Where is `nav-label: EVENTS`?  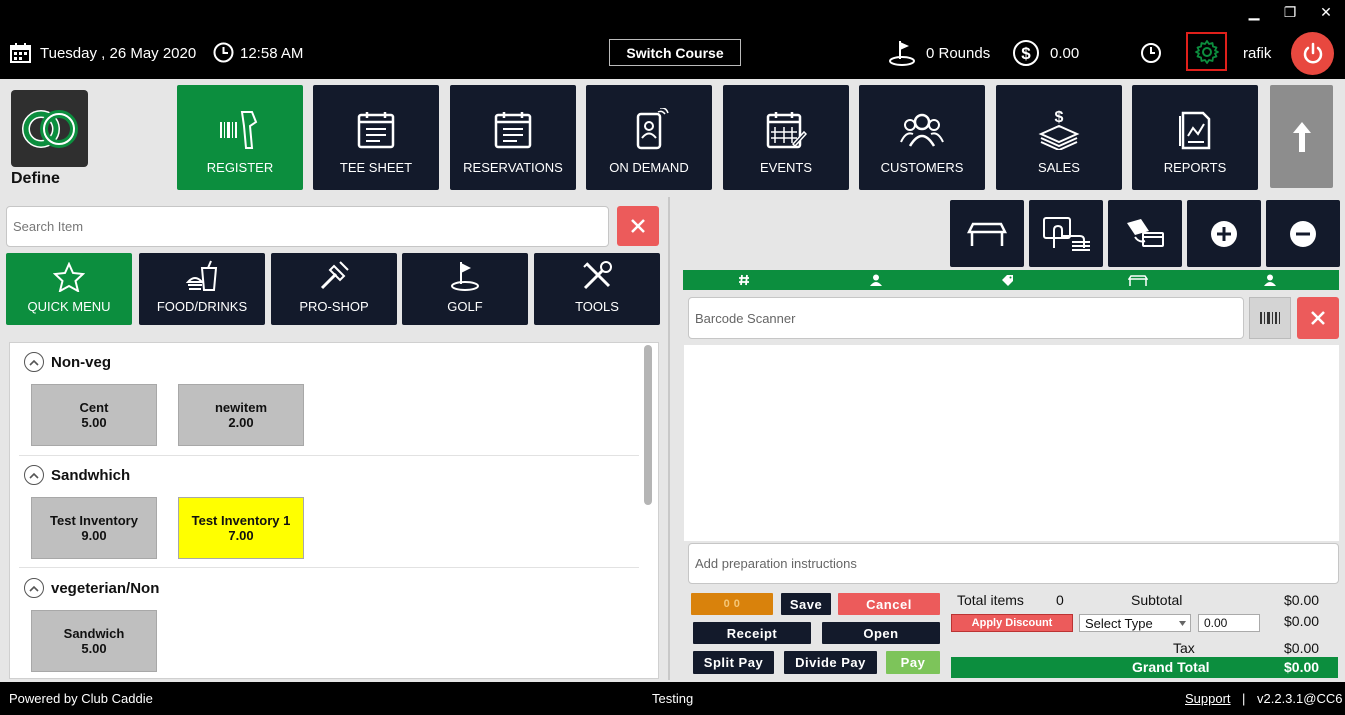
nav-label: EVENTS is located at coordinates (785, 167).